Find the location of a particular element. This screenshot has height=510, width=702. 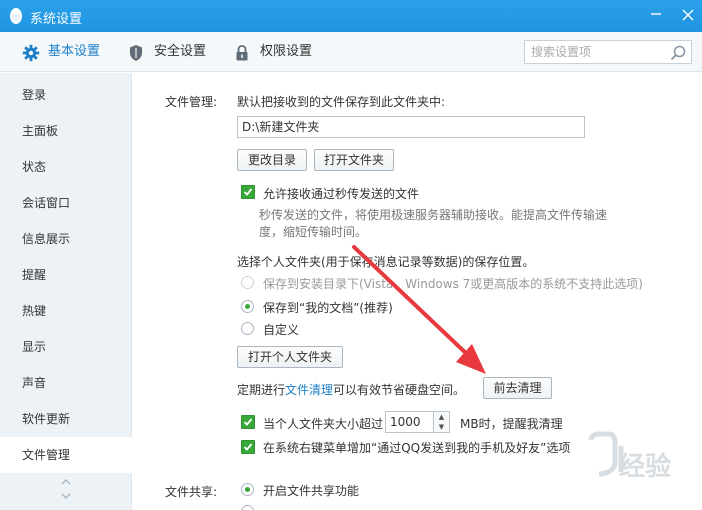

shield-icon is located at coordinates (136, 53).